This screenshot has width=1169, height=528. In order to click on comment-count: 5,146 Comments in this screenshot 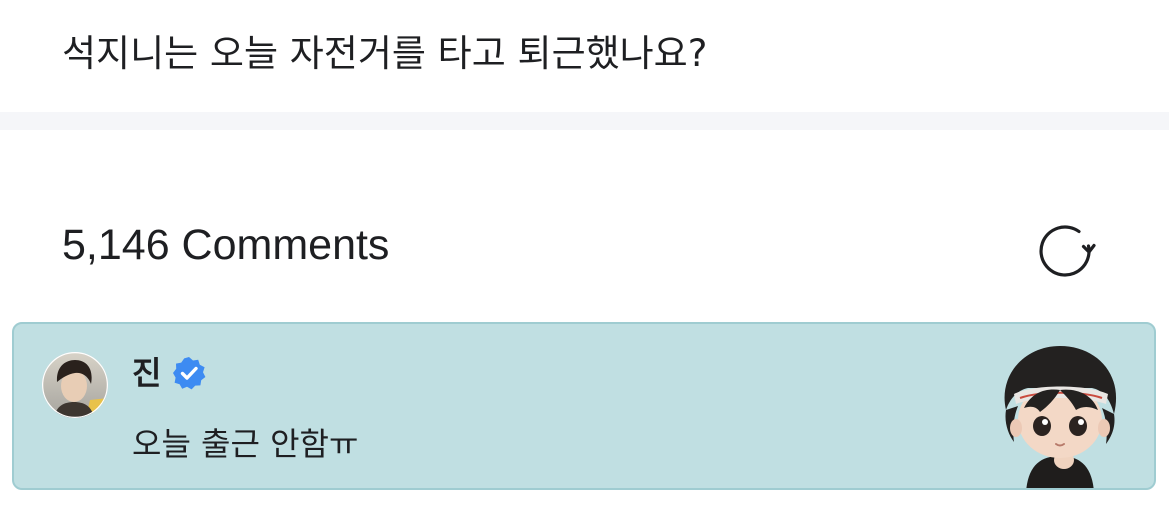, I will do `click(226, 245)`.